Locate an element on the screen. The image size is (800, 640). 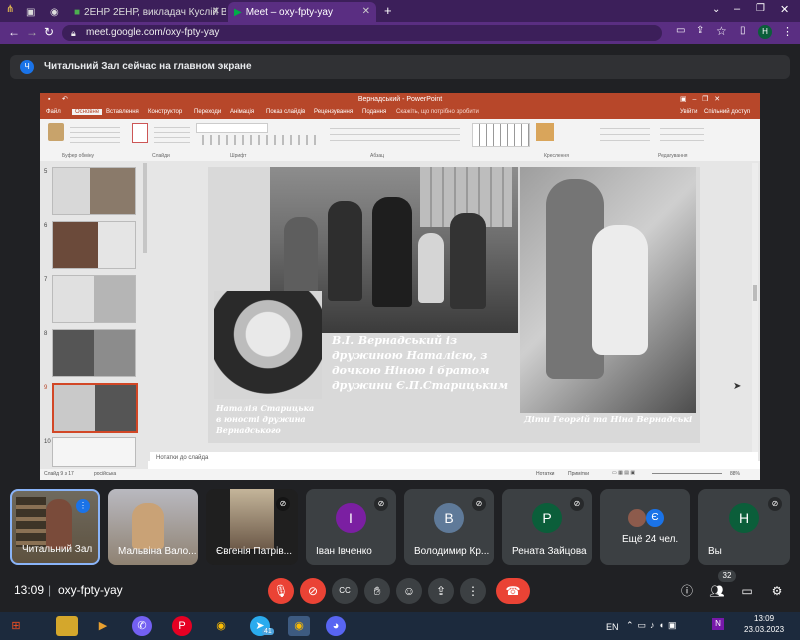
ppt-titlebar: Вернадський - PowerPoint ▪ ↶ ▣ – ❐ ✕ is located at coordinates (400, 100).